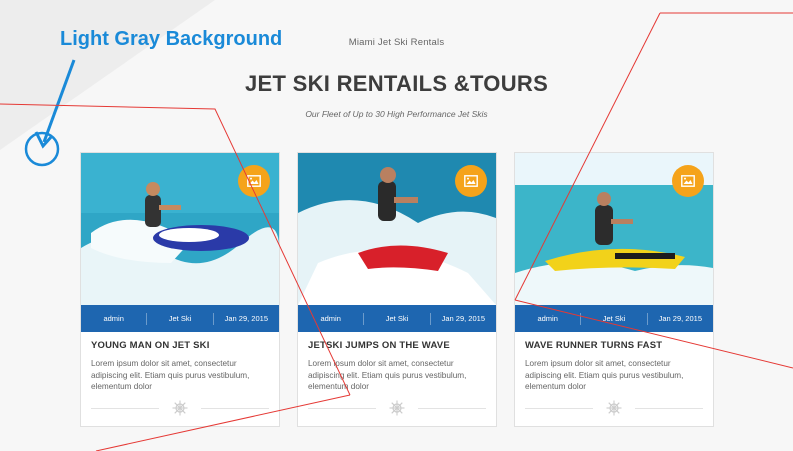 This screenshot has height=451, width=793. Describe the element at coordinates (396, 83) in the screenshot. I see `page-title: JET SKI RENTAILS &TOURS` at that location.